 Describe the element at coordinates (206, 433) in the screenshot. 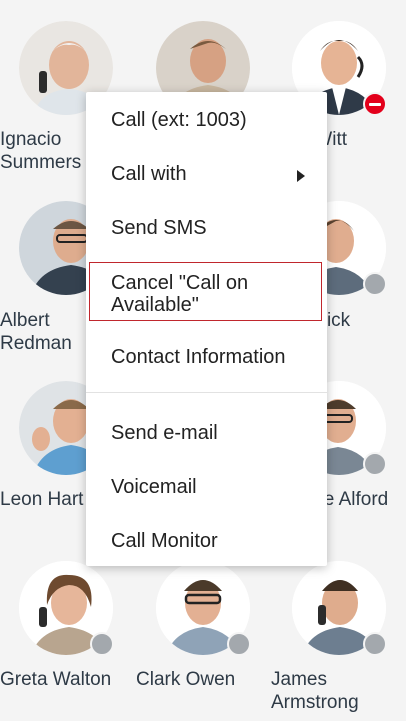

I see `menu-item-send-email: Send e-mail` at that location.